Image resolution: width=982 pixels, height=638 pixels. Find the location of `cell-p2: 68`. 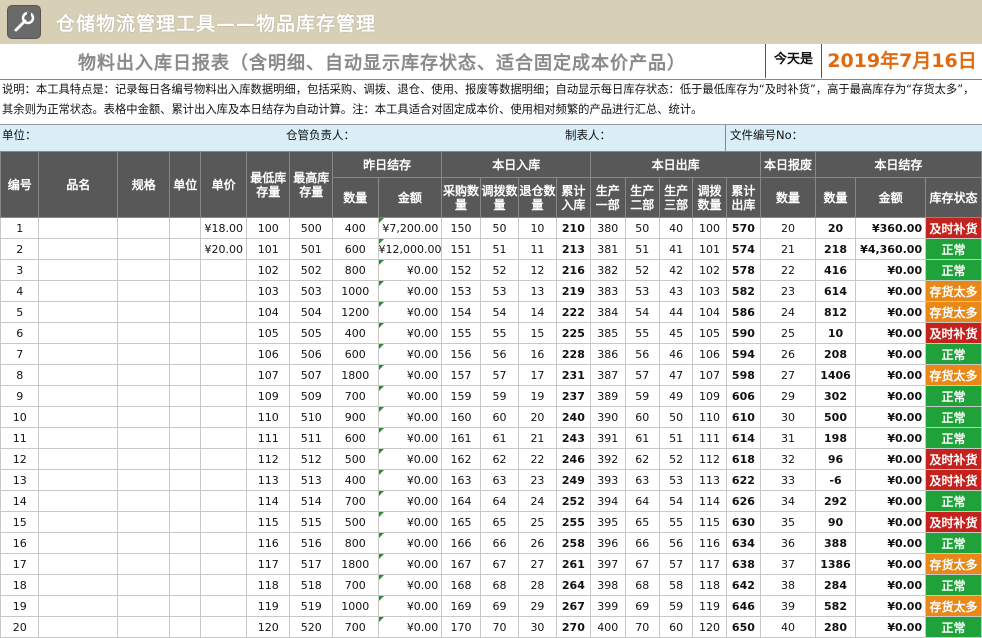

cell-p2: 68 is located at coordinates (642, 585).